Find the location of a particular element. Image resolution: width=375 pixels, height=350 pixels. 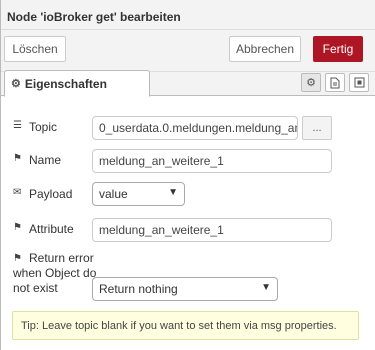

name-label: Name is located at coordinates (45, 160).